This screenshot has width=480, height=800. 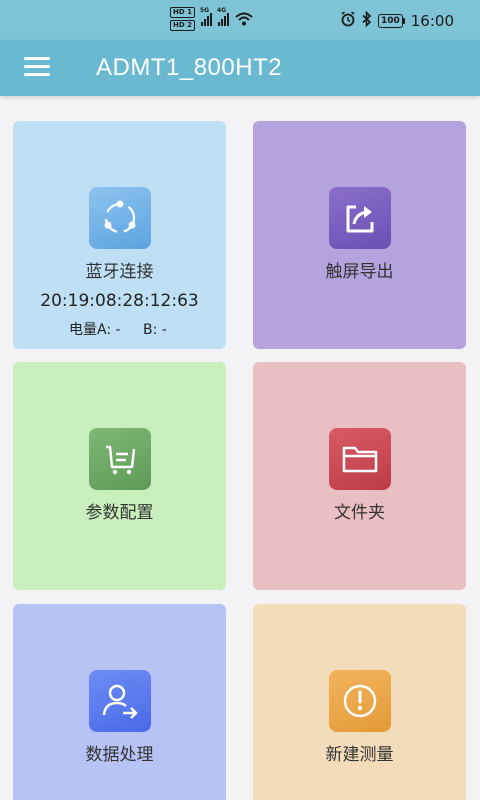 What do you see at coordinates (182, 19) in the screenshot?
I see `hd-indicators: HD 1 HD 2` at bounding box center [182, 19].